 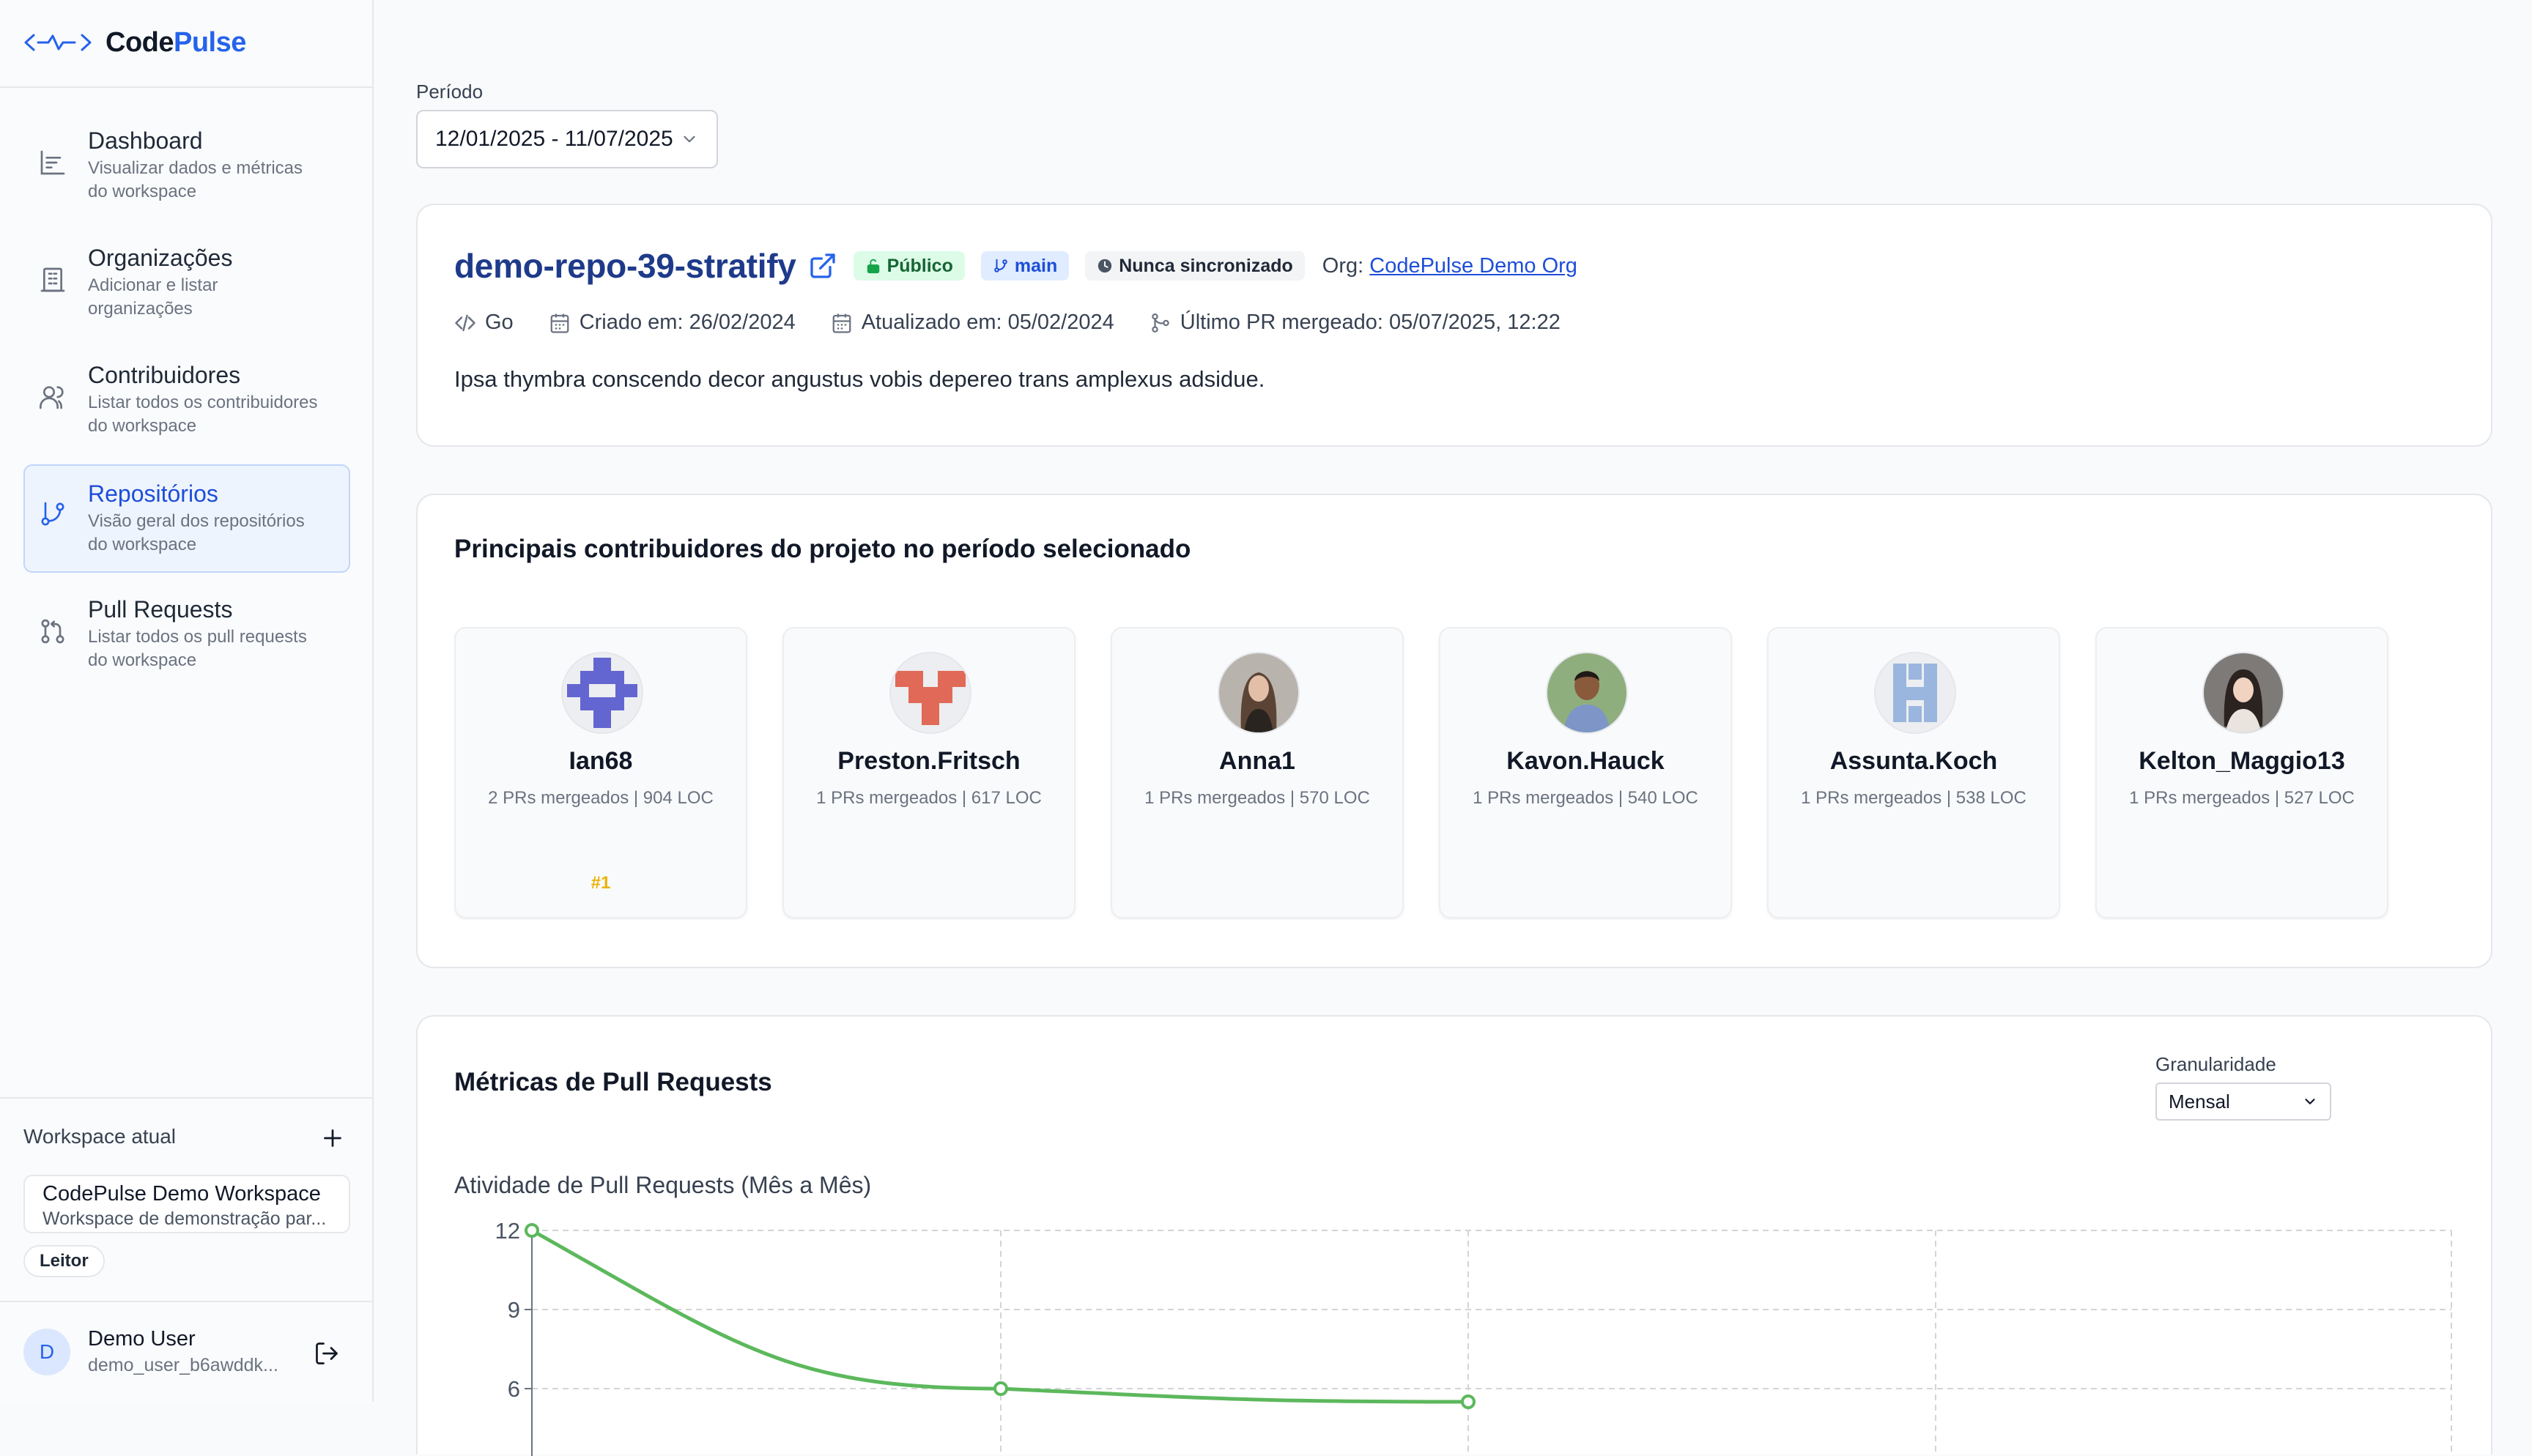 I want to click on period-value: 12/01/2025 - 11/07/2025, so click(x=554, y=139).